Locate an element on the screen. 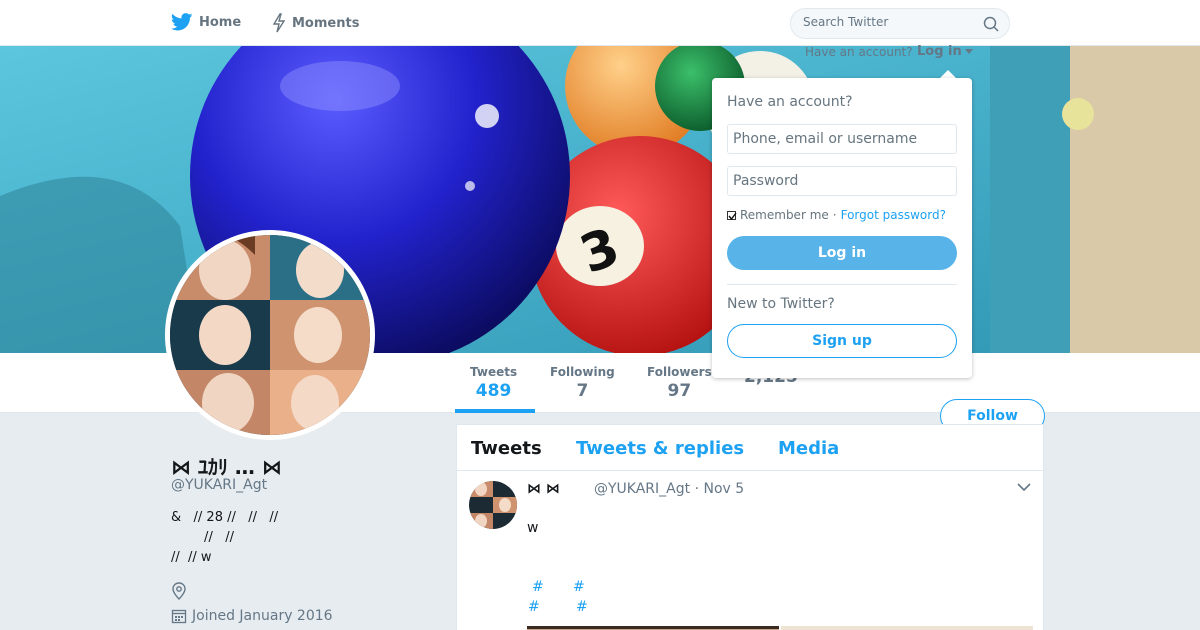 The image size is (1200, 630). password-field is located at coordinates (842, 181).